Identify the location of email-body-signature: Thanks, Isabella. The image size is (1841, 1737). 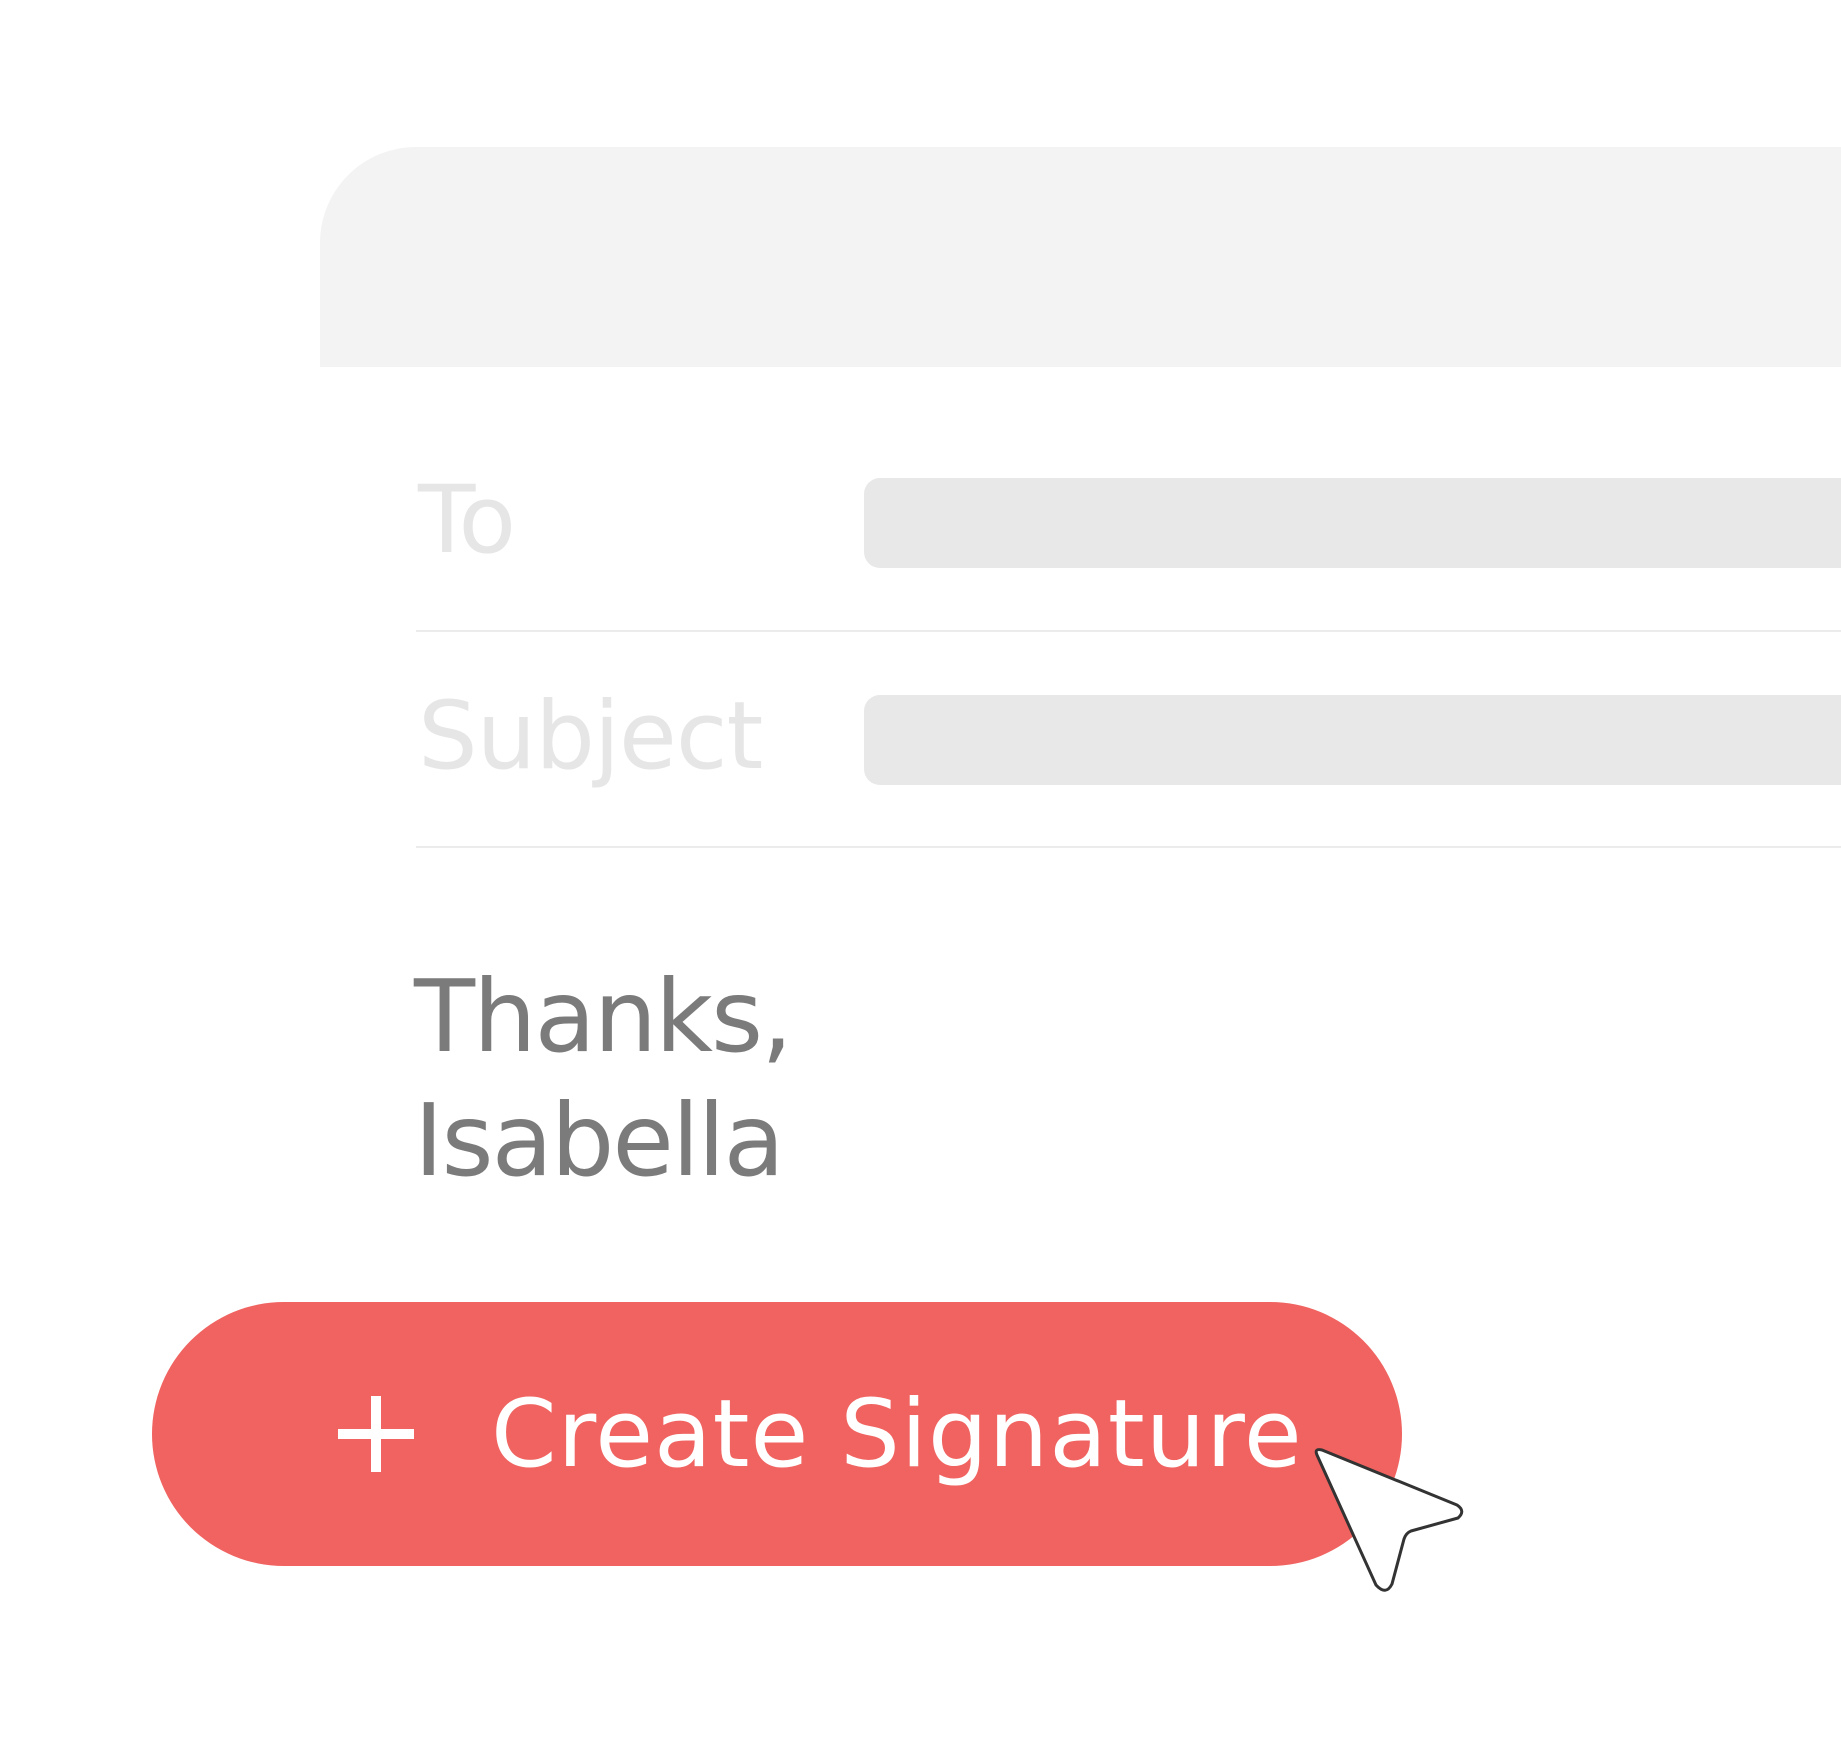
(603, 1079).